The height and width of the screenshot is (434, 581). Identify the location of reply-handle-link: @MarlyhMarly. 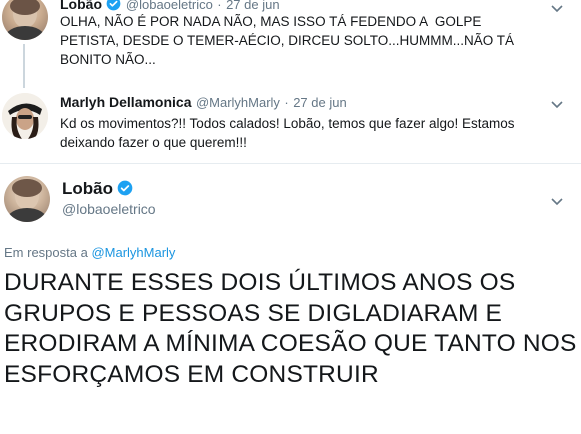
(133, 252).